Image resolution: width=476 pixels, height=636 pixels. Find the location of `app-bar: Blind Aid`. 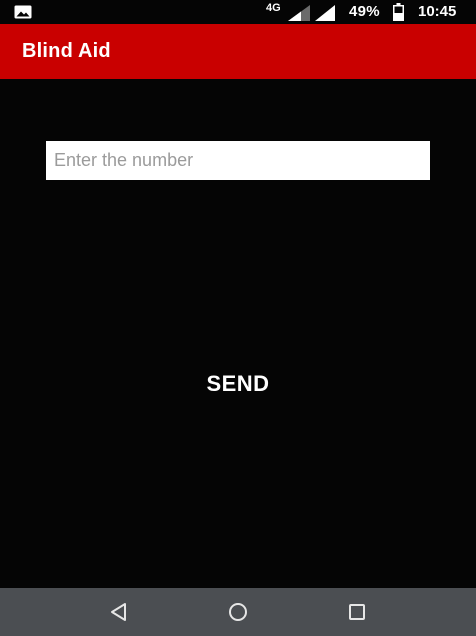

app-bar: Blind Aid is located at coordinates (238, 51).